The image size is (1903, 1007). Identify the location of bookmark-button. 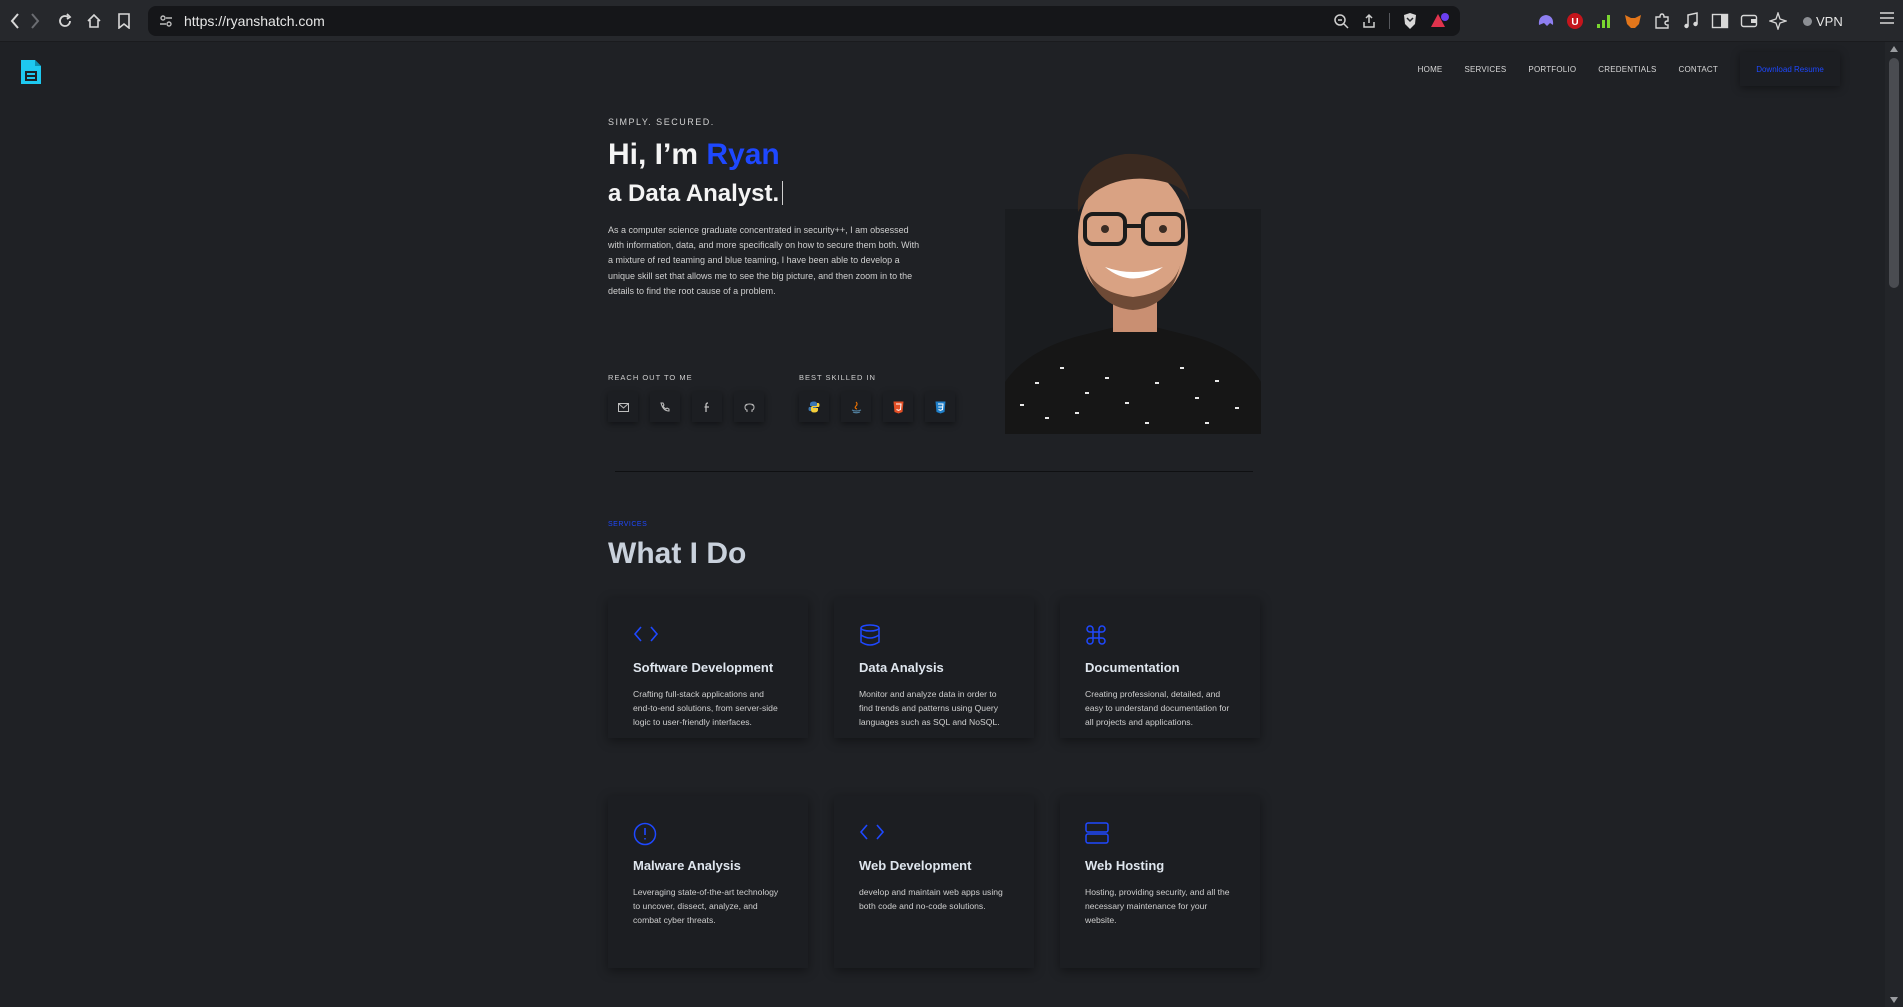
(124, 21).